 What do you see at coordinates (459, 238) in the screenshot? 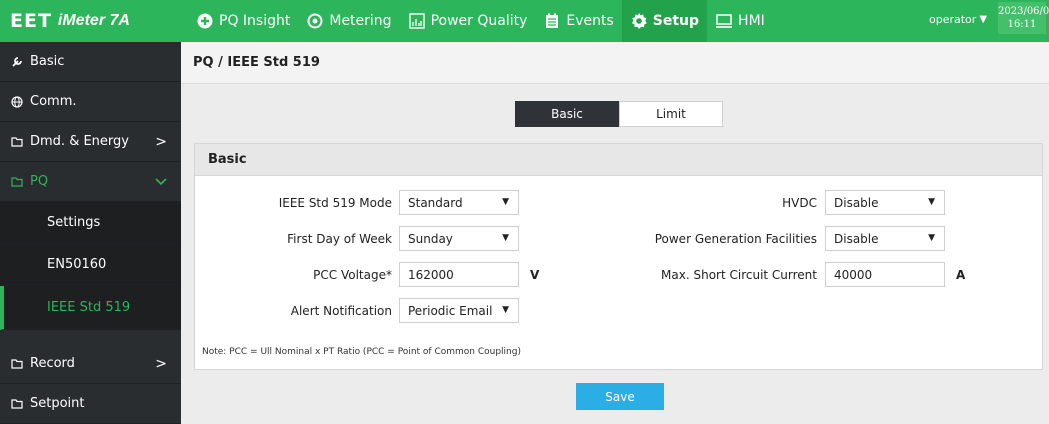
I see `firstday-select: Sunday ▼` at bounding box center [459, 238].